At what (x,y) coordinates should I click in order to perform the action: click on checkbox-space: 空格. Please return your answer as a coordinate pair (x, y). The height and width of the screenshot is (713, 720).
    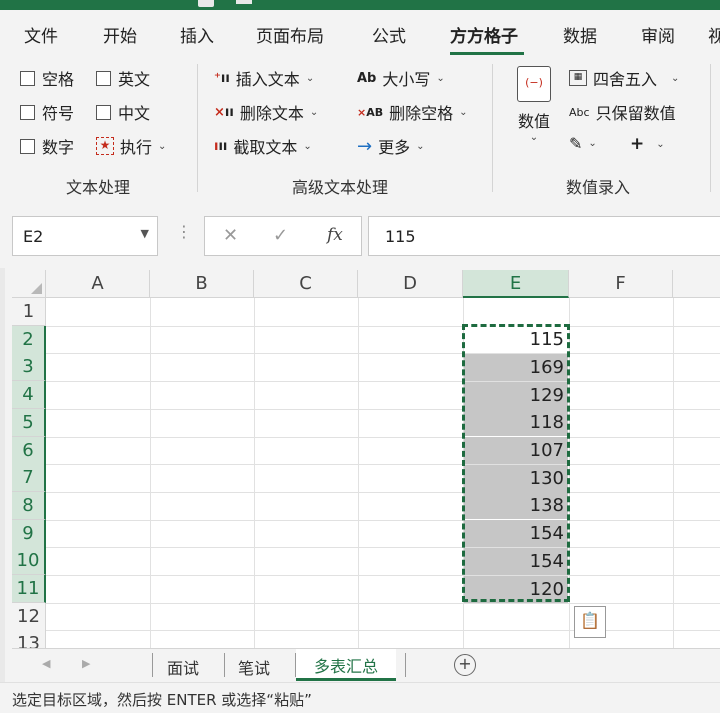
    Looking at the image, I should click on (47, 78).